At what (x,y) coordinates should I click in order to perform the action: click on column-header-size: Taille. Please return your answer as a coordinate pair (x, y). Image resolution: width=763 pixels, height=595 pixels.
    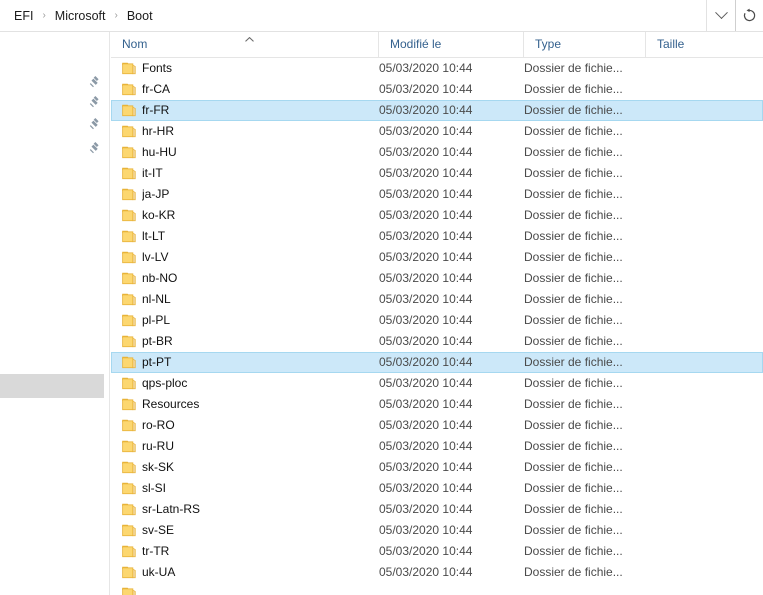
    Looking at the image, I should click on (684, 44).